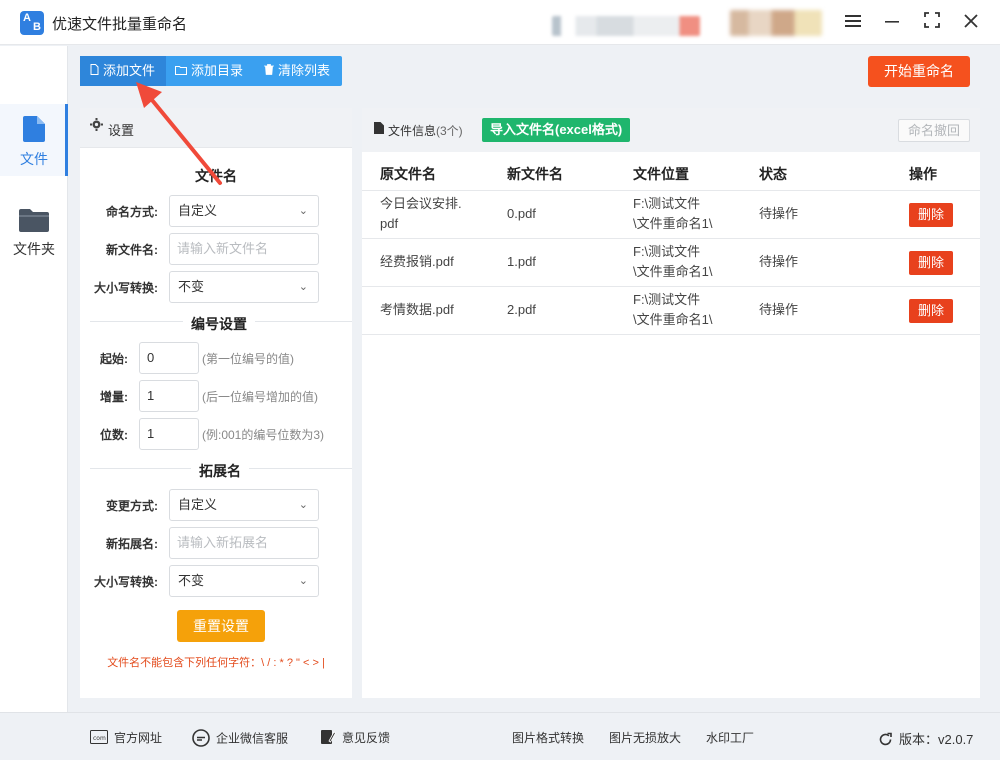 The height and width of the screenshot is (760, 1000). I want to click on version-label: 版本：v2.0.7, so click(936, 739).